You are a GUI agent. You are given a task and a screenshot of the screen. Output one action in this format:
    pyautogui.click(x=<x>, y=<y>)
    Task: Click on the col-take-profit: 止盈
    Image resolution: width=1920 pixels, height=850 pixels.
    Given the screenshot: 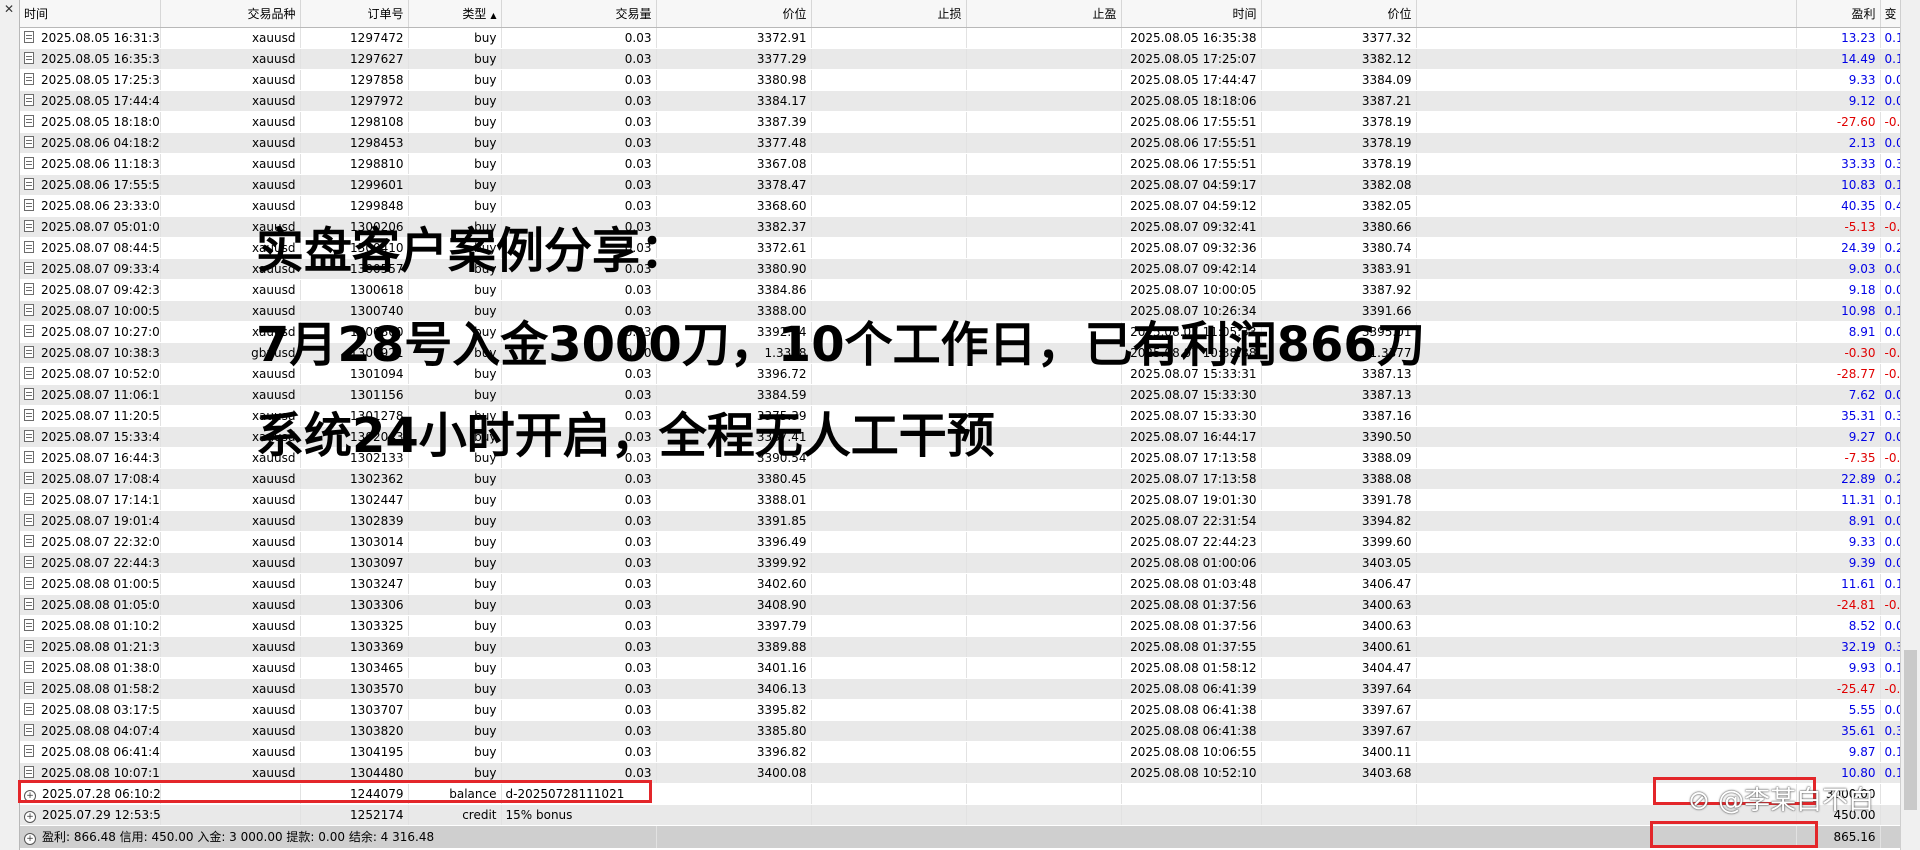 What is the action you would take?
    pyautogui.click(x=1044, y=14)
    